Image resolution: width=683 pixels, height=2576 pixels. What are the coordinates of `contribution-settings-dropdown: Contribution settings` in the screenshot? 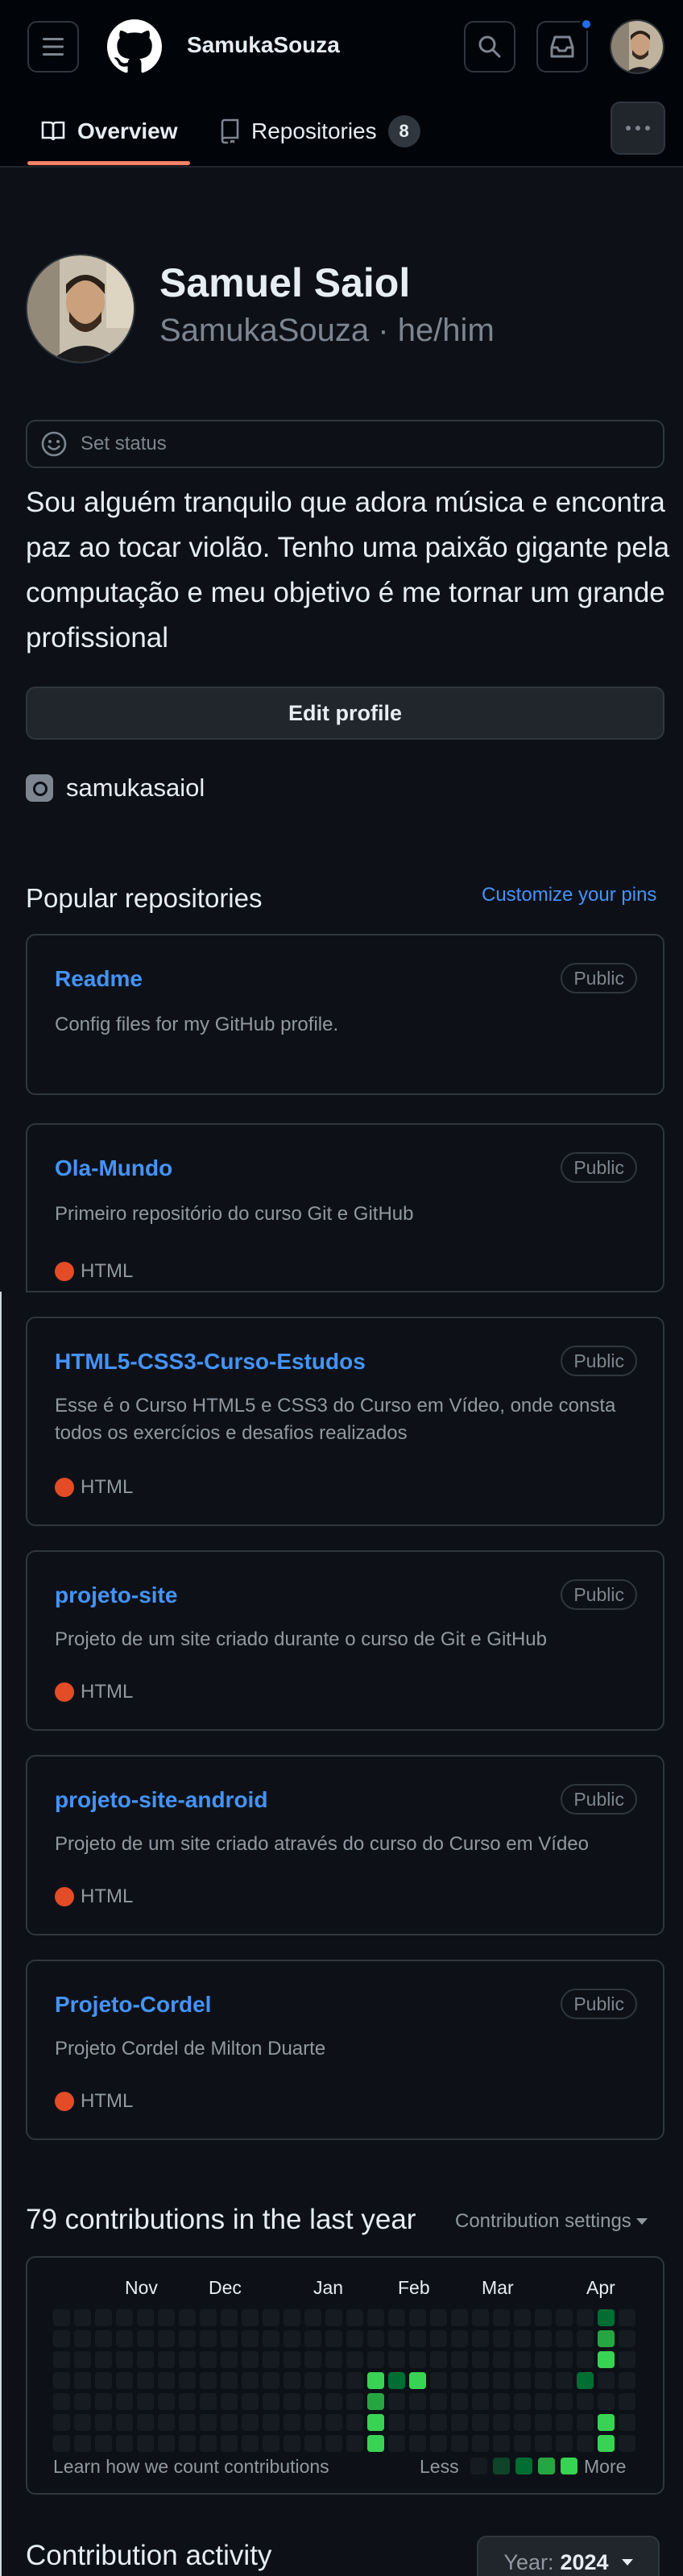 It's located at (552, 2221).